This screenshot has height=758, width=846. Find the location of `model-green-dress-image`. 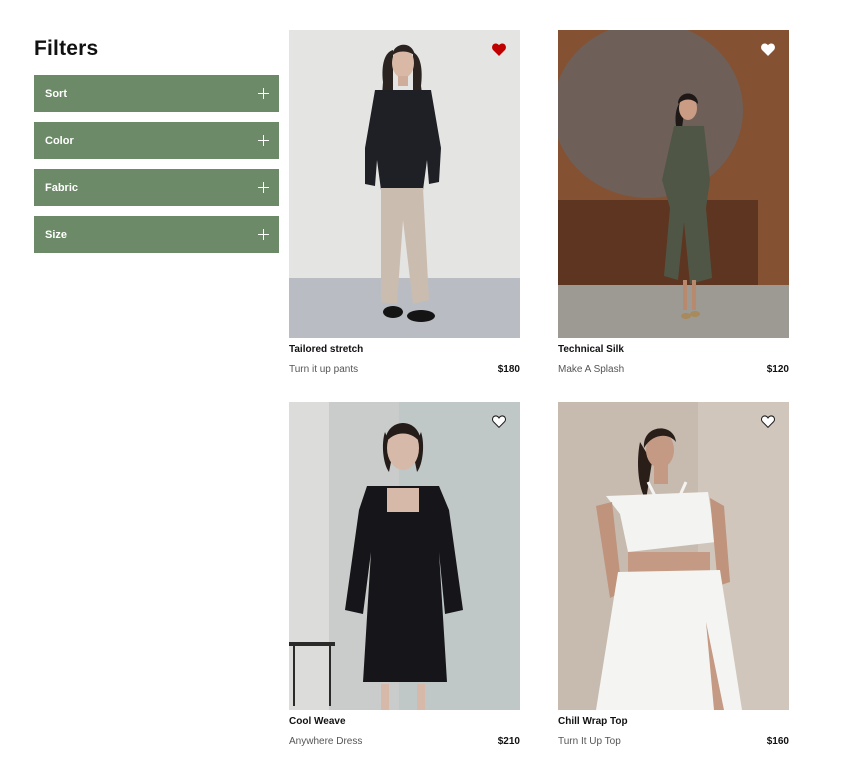

model-green-dress-image is located at coordinates (673, 184).